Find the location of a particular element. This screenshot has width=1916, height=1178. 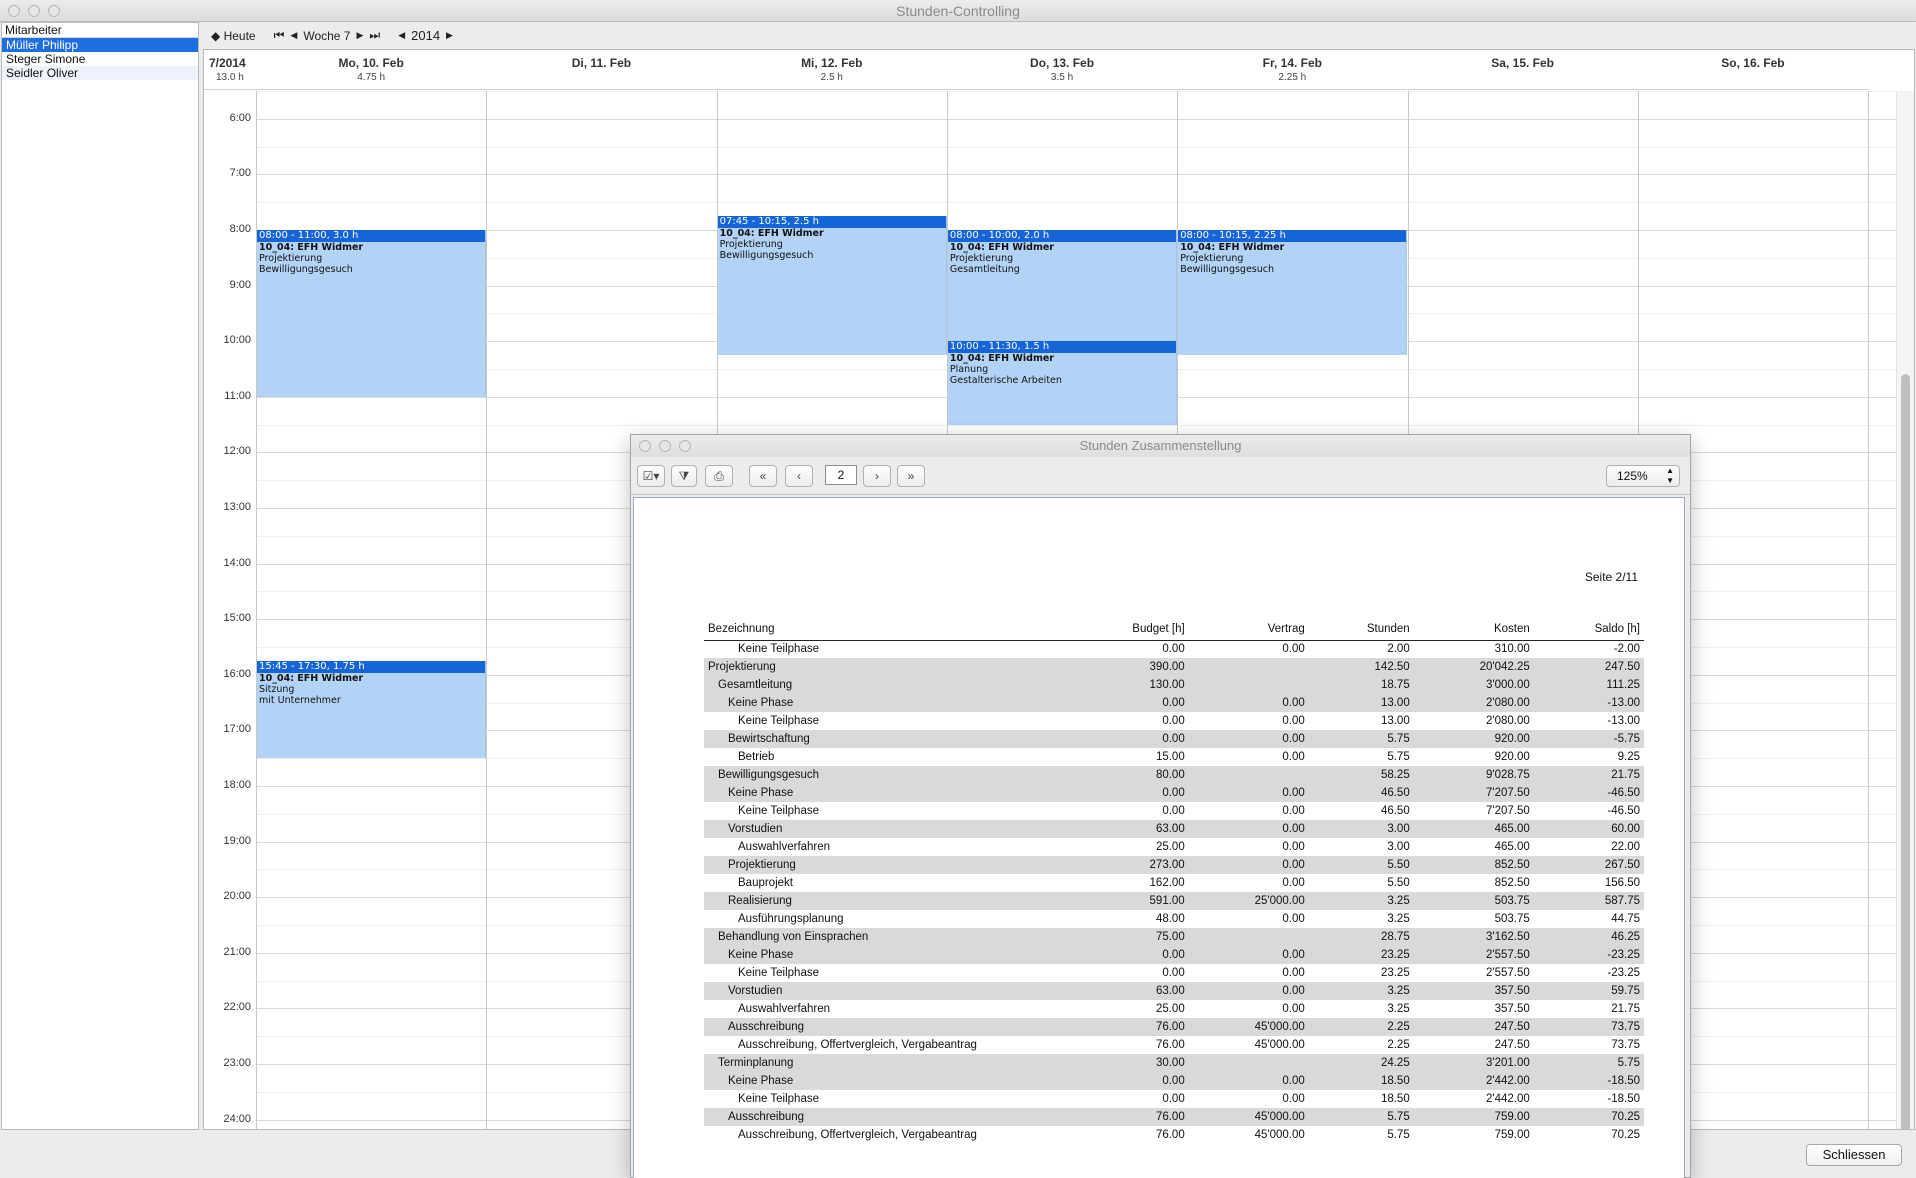

cell-saldo: -13.00 is located at coordinates (1588, 703).